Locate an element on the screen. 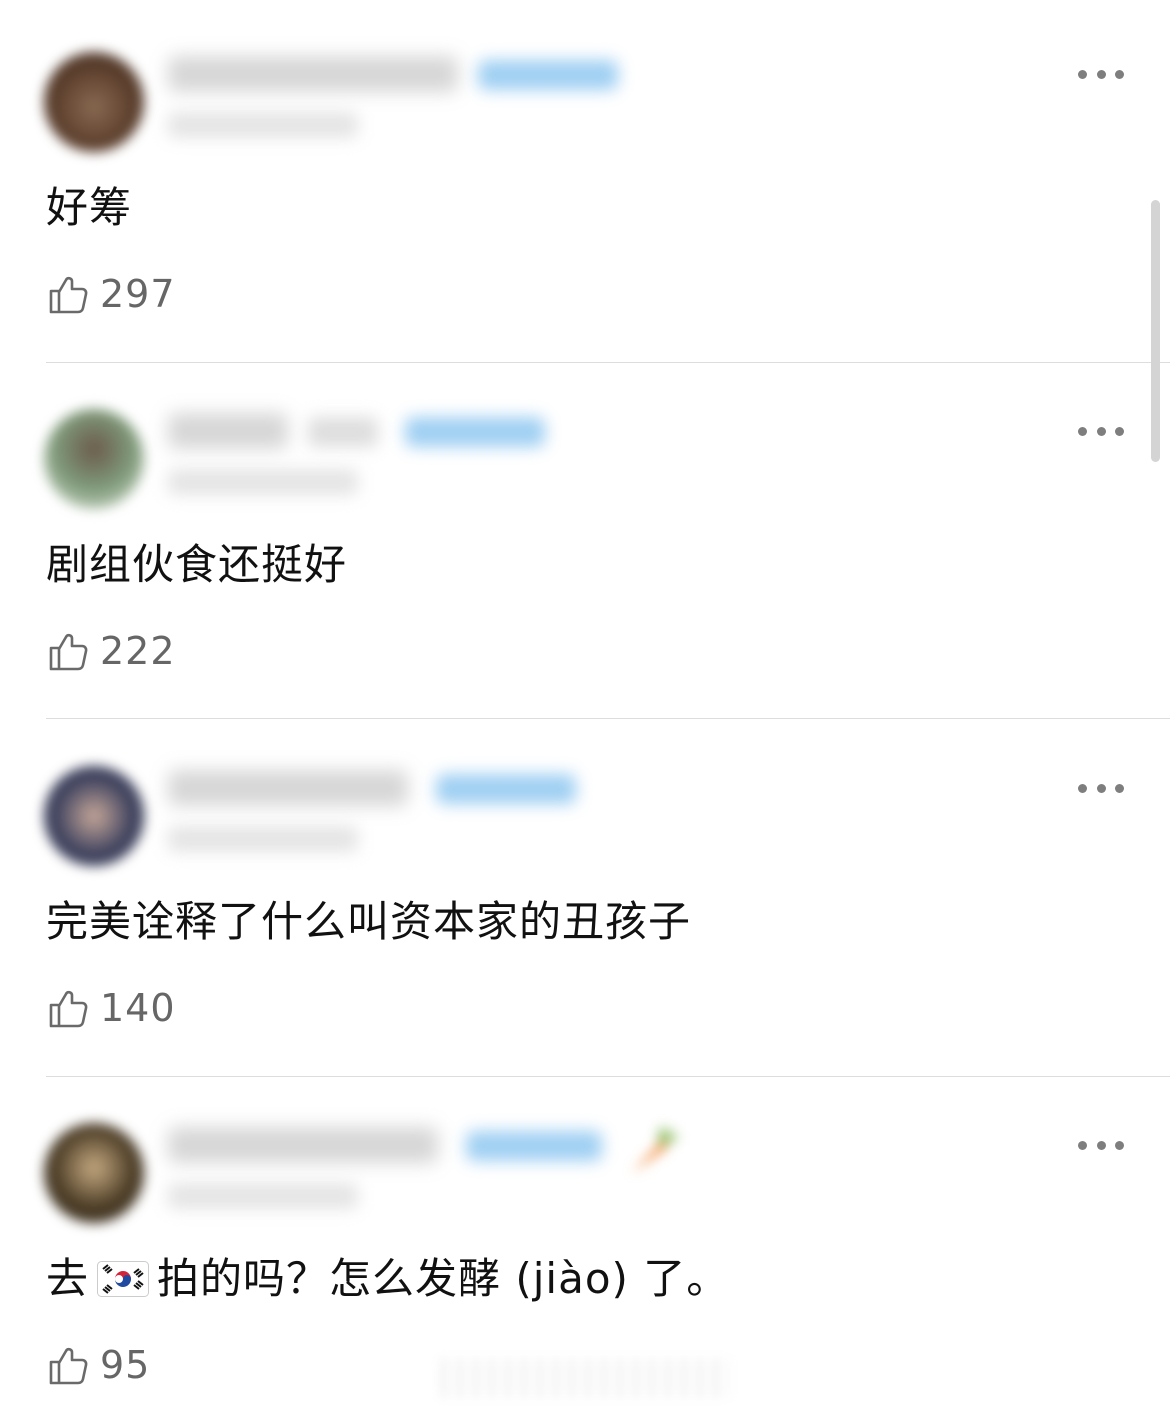 This screenshot has width=1170, height=1428. south-korea-flag-icon is located at coordinates (123, 1279).